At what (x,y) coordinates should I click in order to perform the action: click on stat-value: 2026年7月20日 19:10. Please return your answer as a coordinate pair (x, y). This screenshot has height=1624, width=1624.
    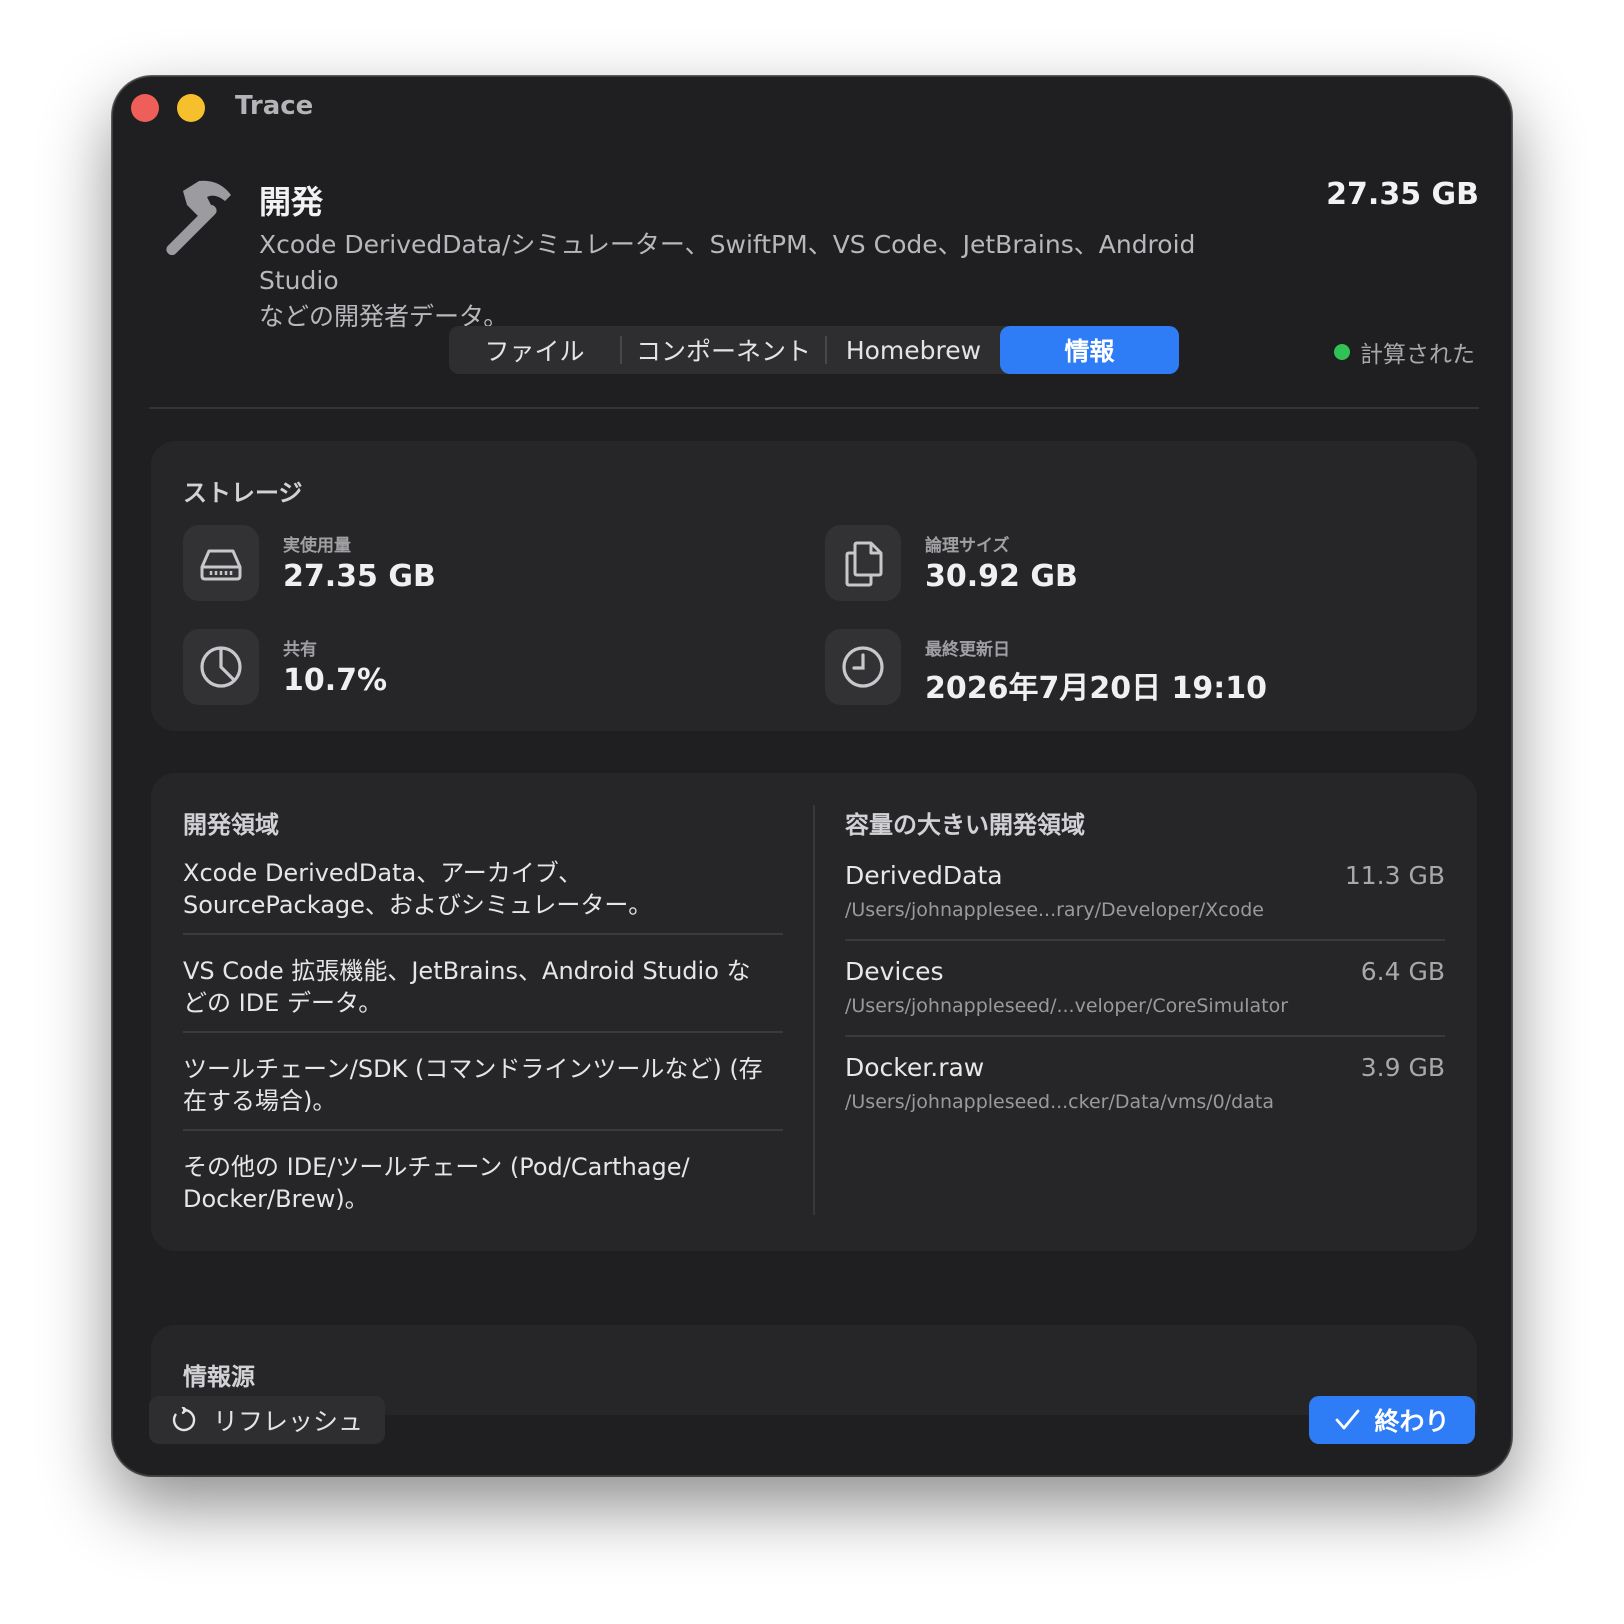
    Looking at the image, I should click on (1096, 688).